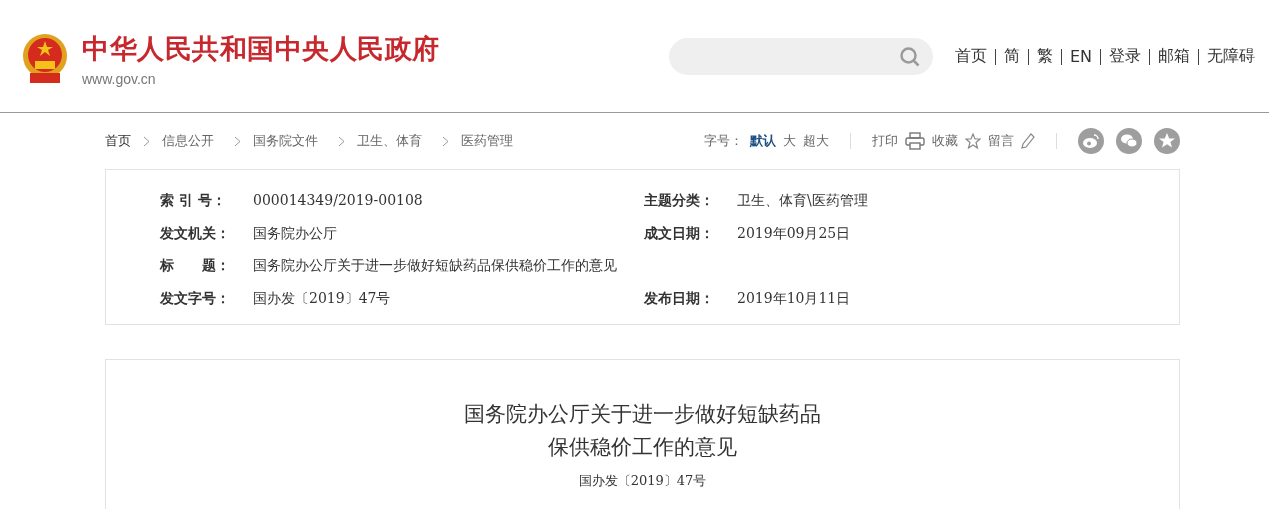 The width and height of the screenshot is (1269, 509). What do you see at coordinates (679, 298) in the screenshot?
I see `field-label: 发布日期：` at bounding box center [679, 298].